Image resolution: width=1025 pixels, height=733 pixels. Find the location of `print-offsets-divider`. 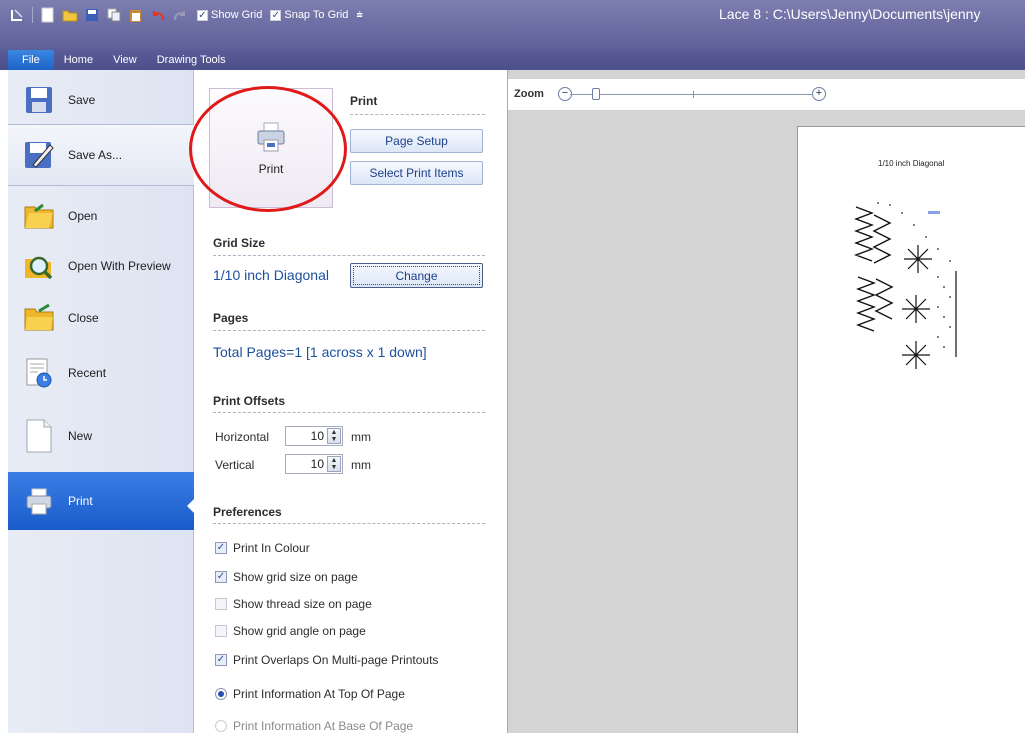

print-offsets-divider is located at coordinates (349, 412).